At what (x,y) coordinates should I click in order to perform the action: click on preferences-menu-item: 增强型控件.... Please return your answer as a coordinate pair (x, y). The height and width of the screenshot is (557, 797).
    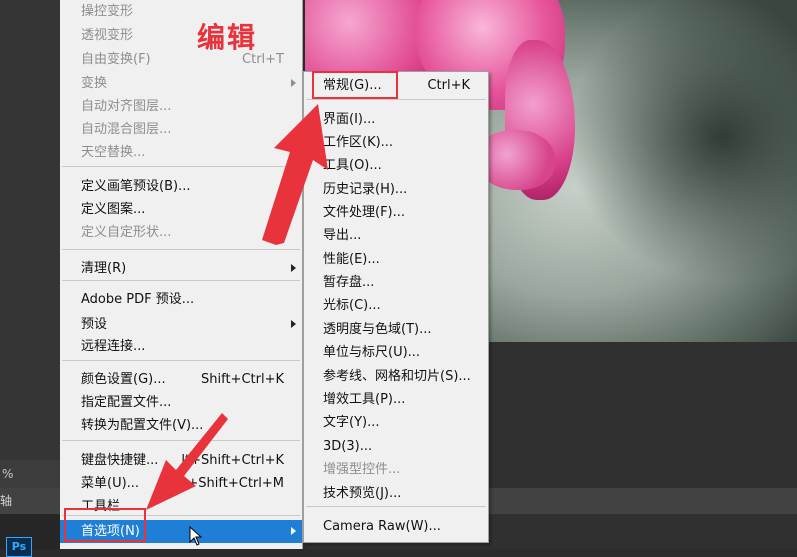
    Looking at the image, I should click on (396, 469).